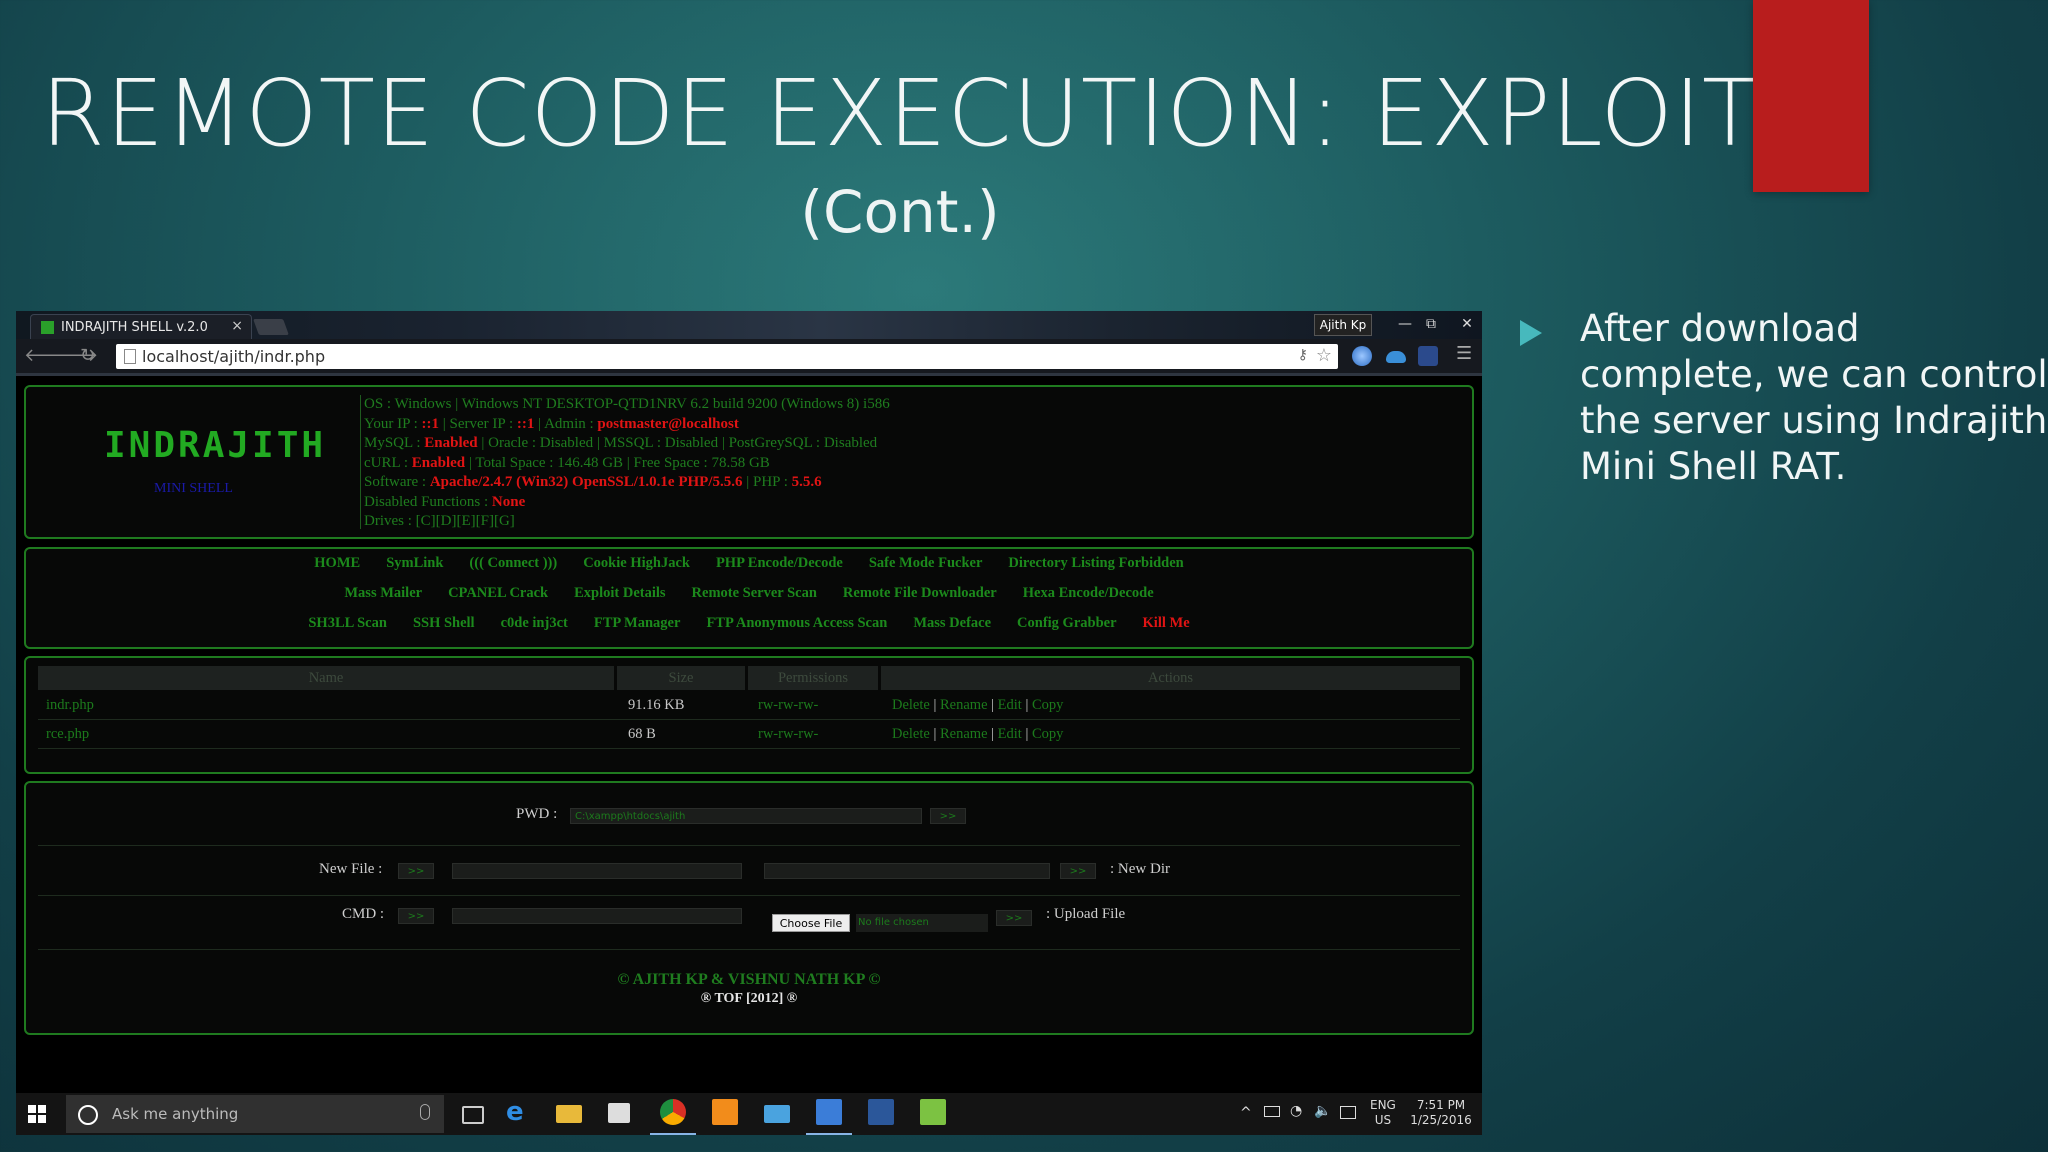  I want to click on new-tab-button, so click(271, 327).